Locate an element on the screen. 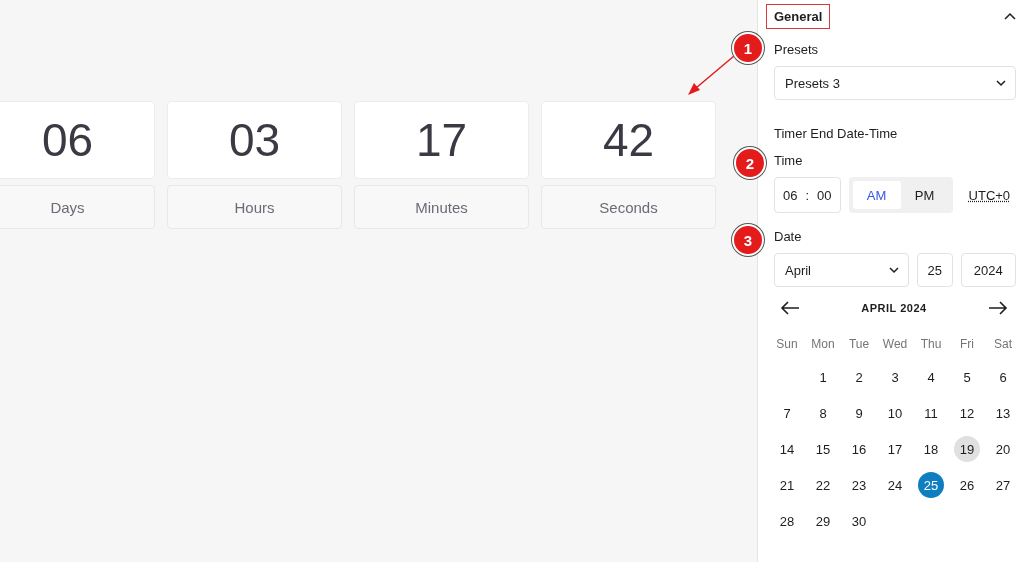 The image size is (1024, 562). calendar-day: 25 is located at coordinates (931, 485).